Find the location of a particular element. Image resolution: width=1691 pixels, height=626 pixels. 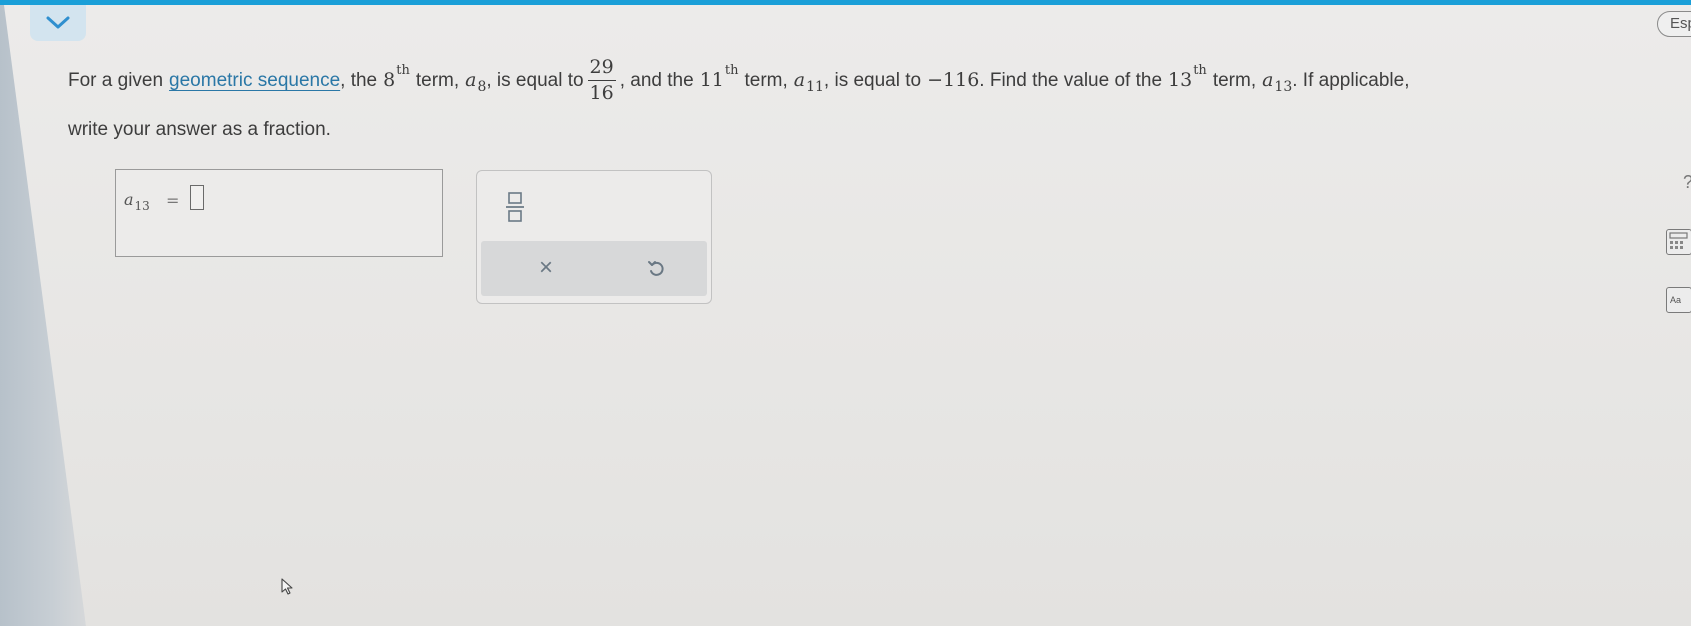

question-line-2: write your answer as a fraction. is located at coordinates (199, 129).